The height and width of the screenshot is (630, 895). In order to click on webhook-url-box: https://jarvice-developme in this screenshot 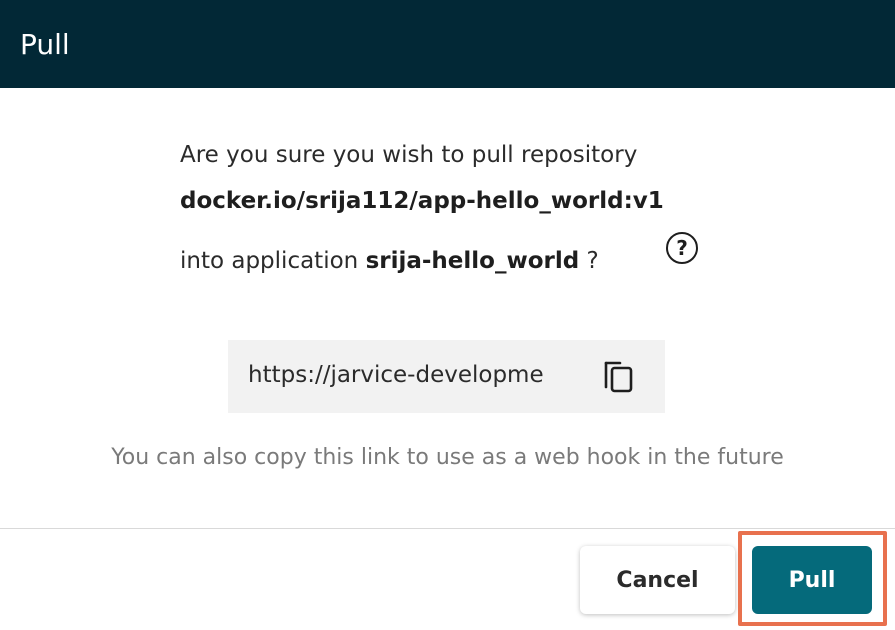, I will do `click(446, 376)`.